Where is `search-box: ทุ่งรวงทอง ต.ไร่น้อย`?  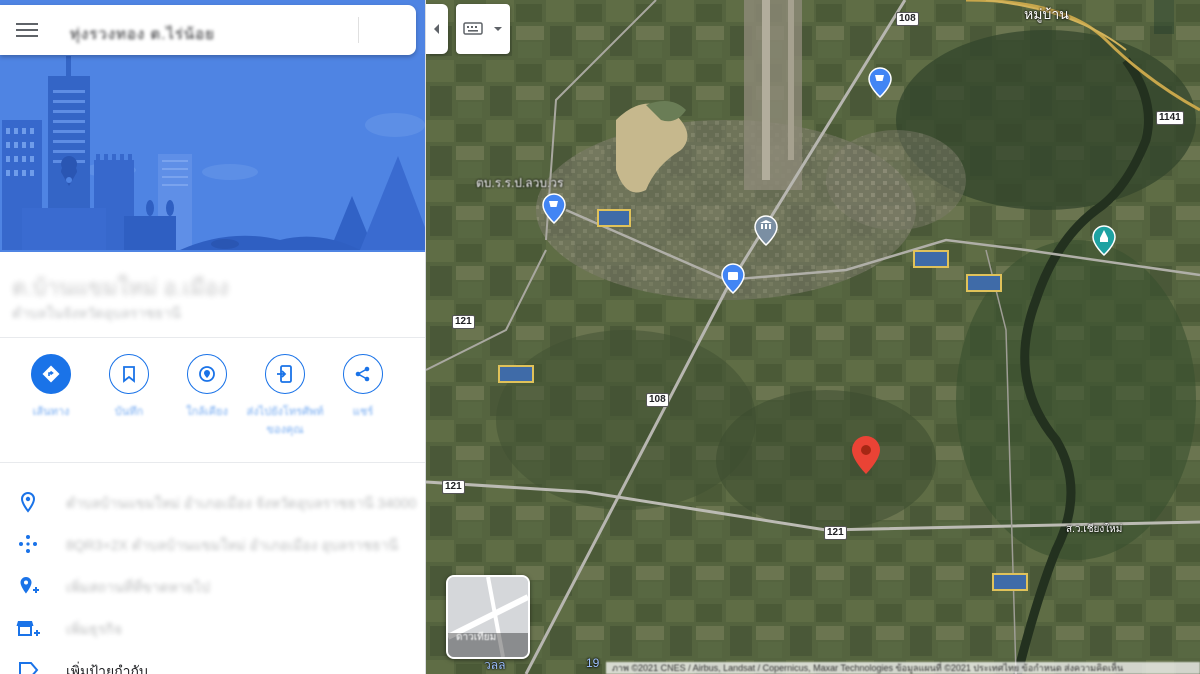
search-box: ทุ่งรวงทอง ต.ไร่น้อย is located at coordinates (208, 30).